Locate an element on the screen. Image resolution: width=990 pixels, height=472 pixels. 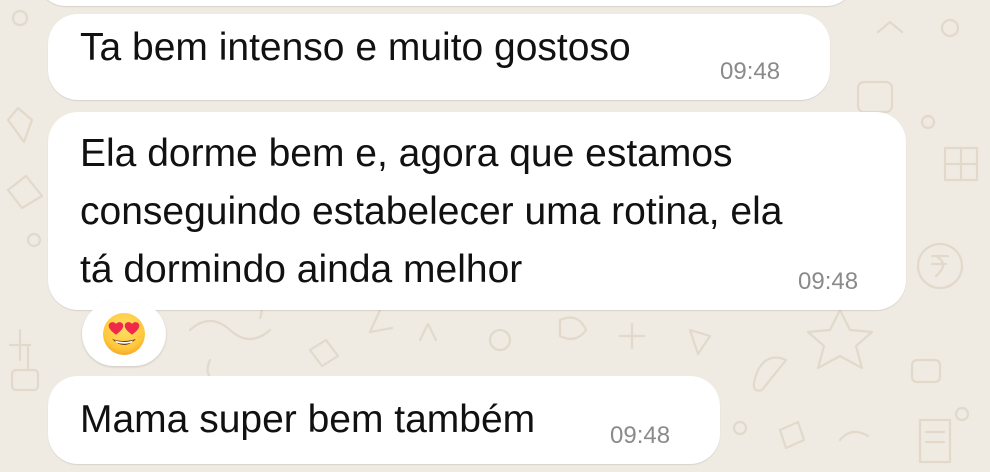
message-bubble: Ta bem intenso e muito gostoso 09:48 is located at coordinates (439, 57).